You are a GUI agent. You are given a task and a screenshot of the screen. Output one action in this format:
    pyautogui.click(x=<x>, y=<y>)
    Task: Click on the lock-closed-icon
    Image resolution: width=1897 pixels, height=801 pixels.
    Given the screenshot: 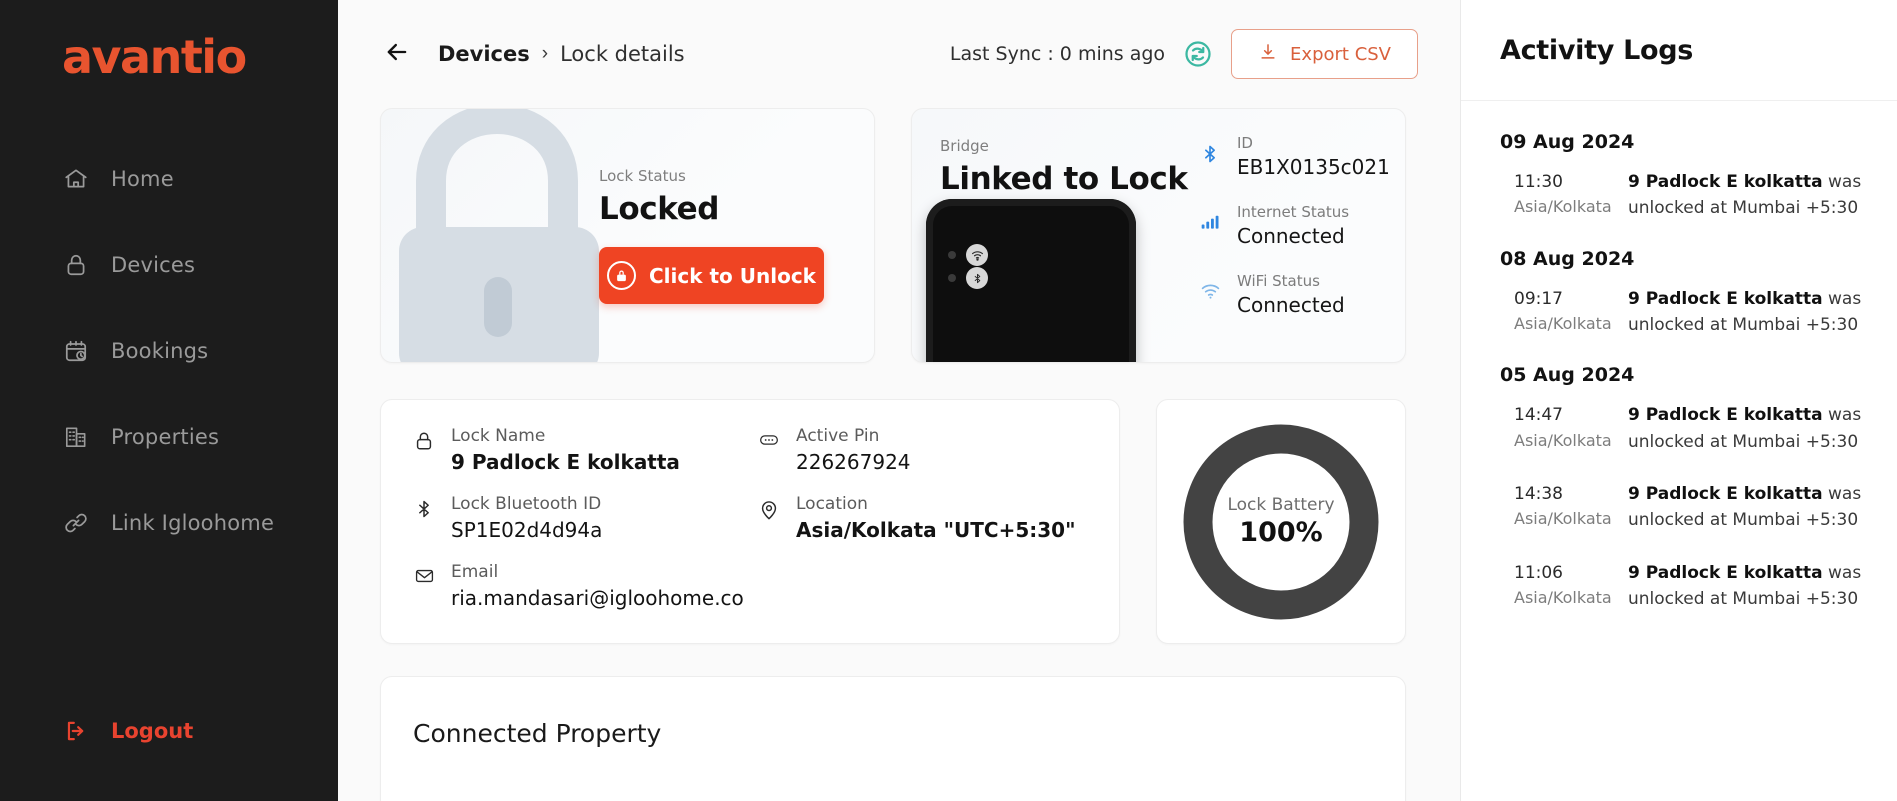 What is the action you would take?
    pyautogui.click(x=621, y=275)
    